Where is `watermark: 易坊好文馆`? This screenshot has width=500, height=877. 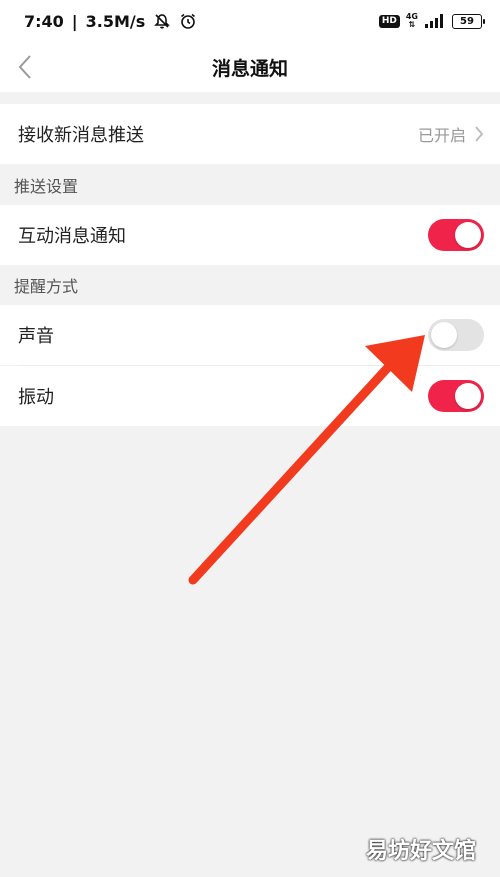
watermark: 易坊好文馆 is located at coordinates (420, 851).